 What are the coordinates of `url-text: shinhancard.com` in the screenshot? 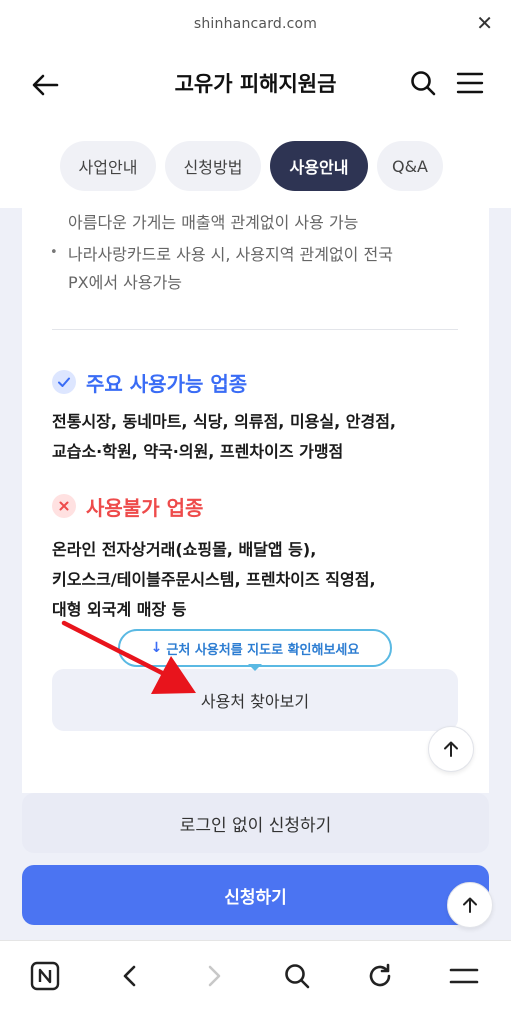 It's located at (255, 24).